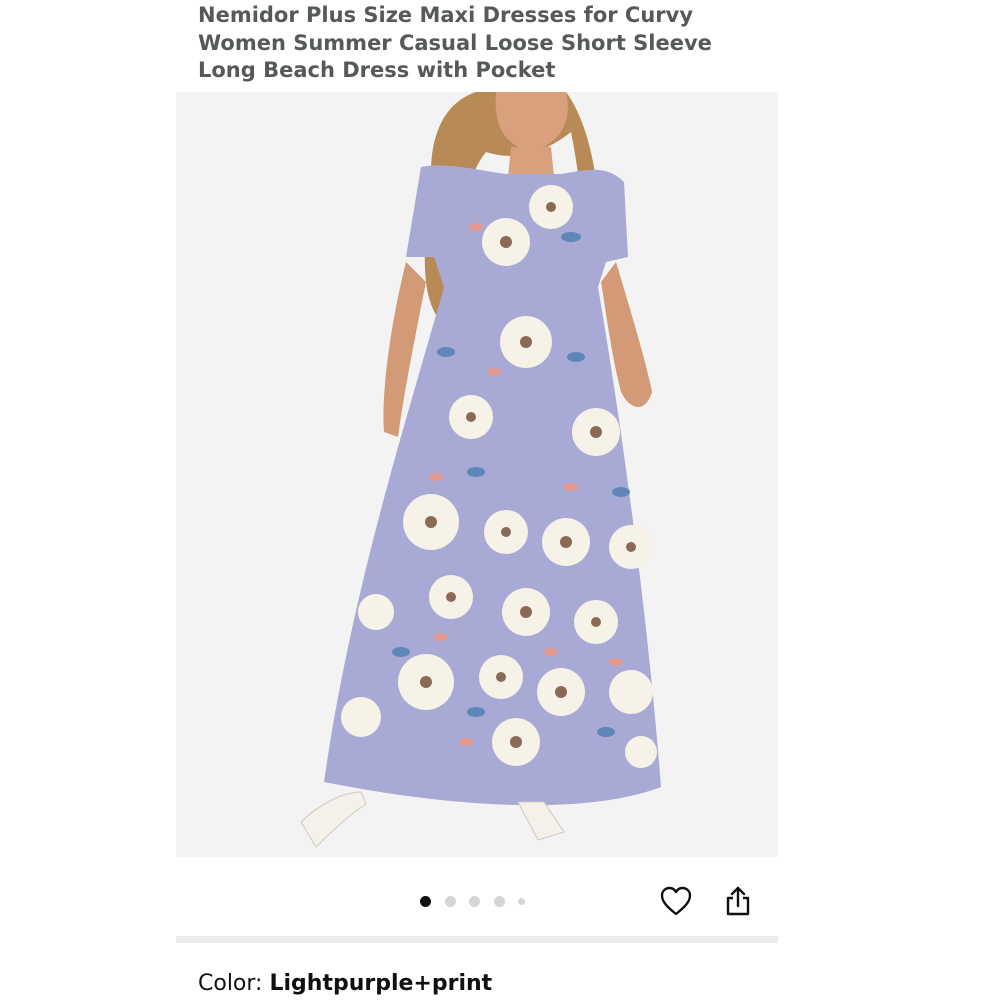  Describe the element at coordinates (477, 939) in the screenshot. I see `section-divider` at that location.